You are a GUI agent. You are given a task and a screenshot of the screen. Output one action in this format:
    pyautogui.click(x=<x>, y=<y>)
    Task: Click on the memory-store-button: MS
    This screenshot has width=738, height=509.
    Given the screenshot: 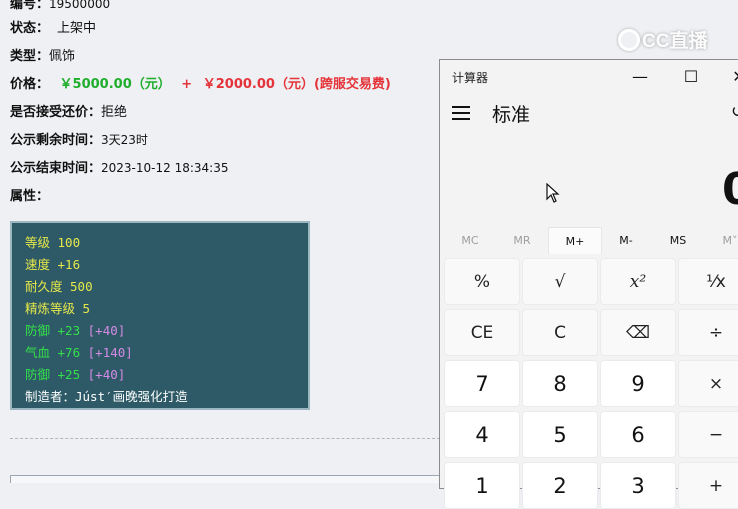 What is the action you would take?
    pyautogui.click(x=678, y=240)
    